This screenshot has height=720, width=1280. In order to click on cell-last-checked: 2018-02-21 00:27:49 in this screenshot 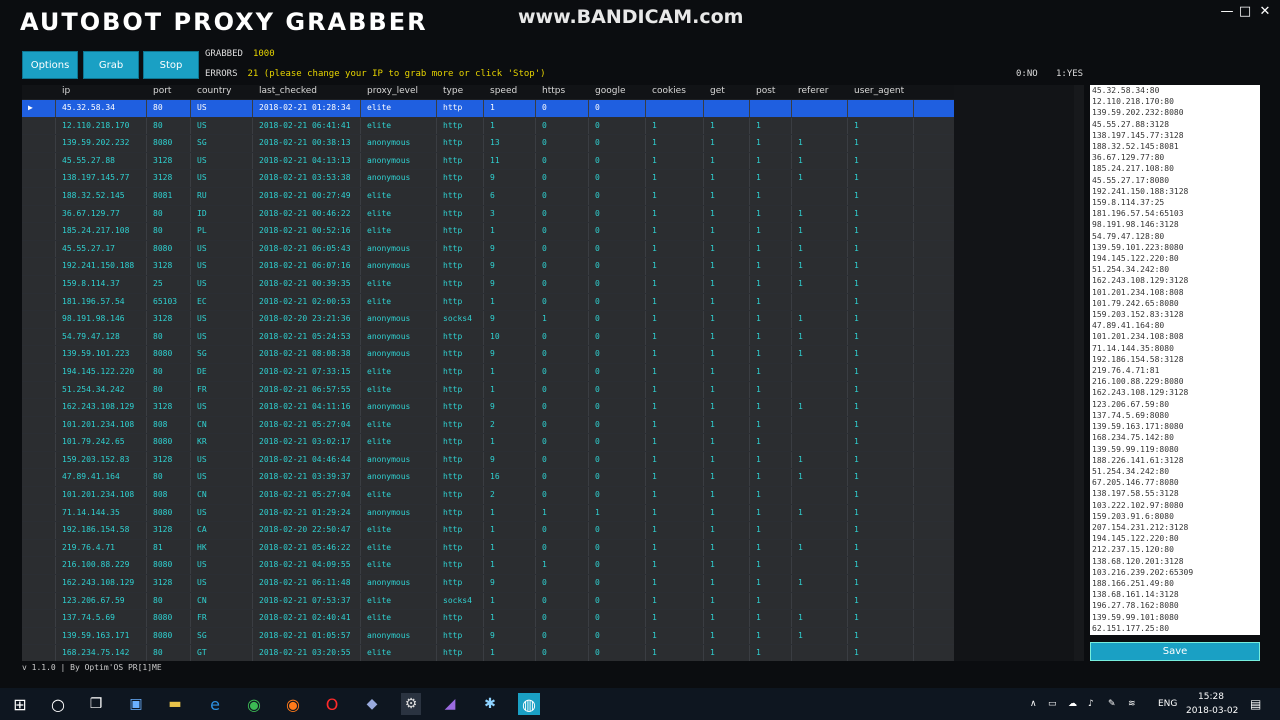, I will do `click(307, 196)`.